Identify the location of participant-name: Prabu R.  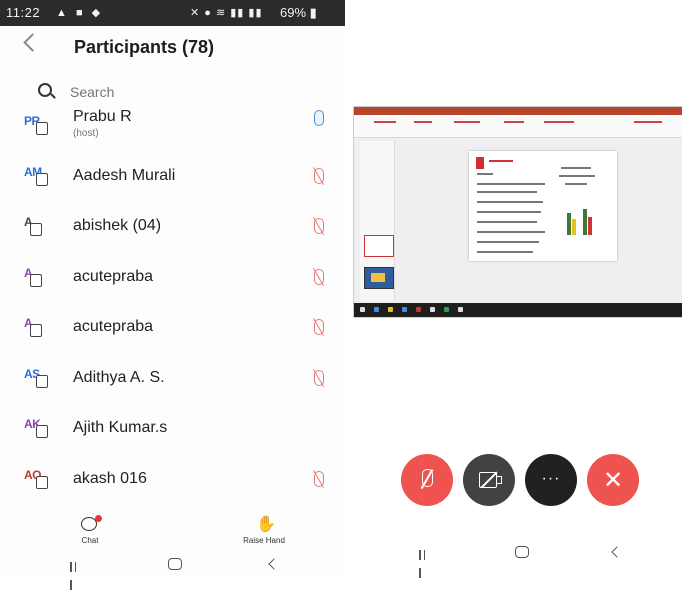
(102, 116).